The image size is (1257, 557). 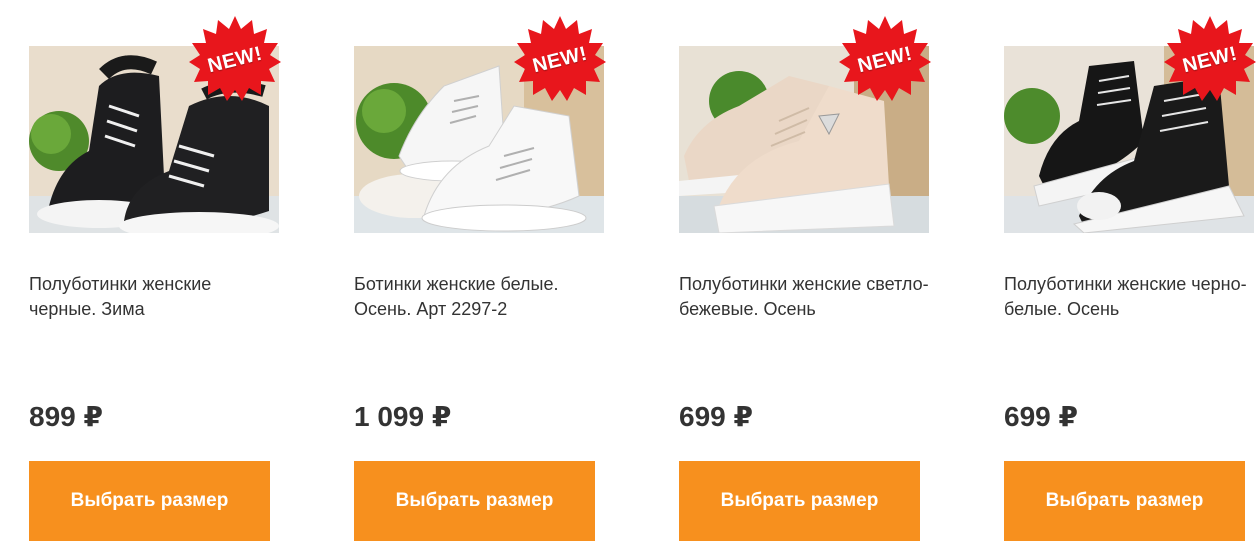 What do you see at coordinates (403, 416) in the screenshot?
I see `product-price: 1 099 ₽` at bounding box center [403, 416].